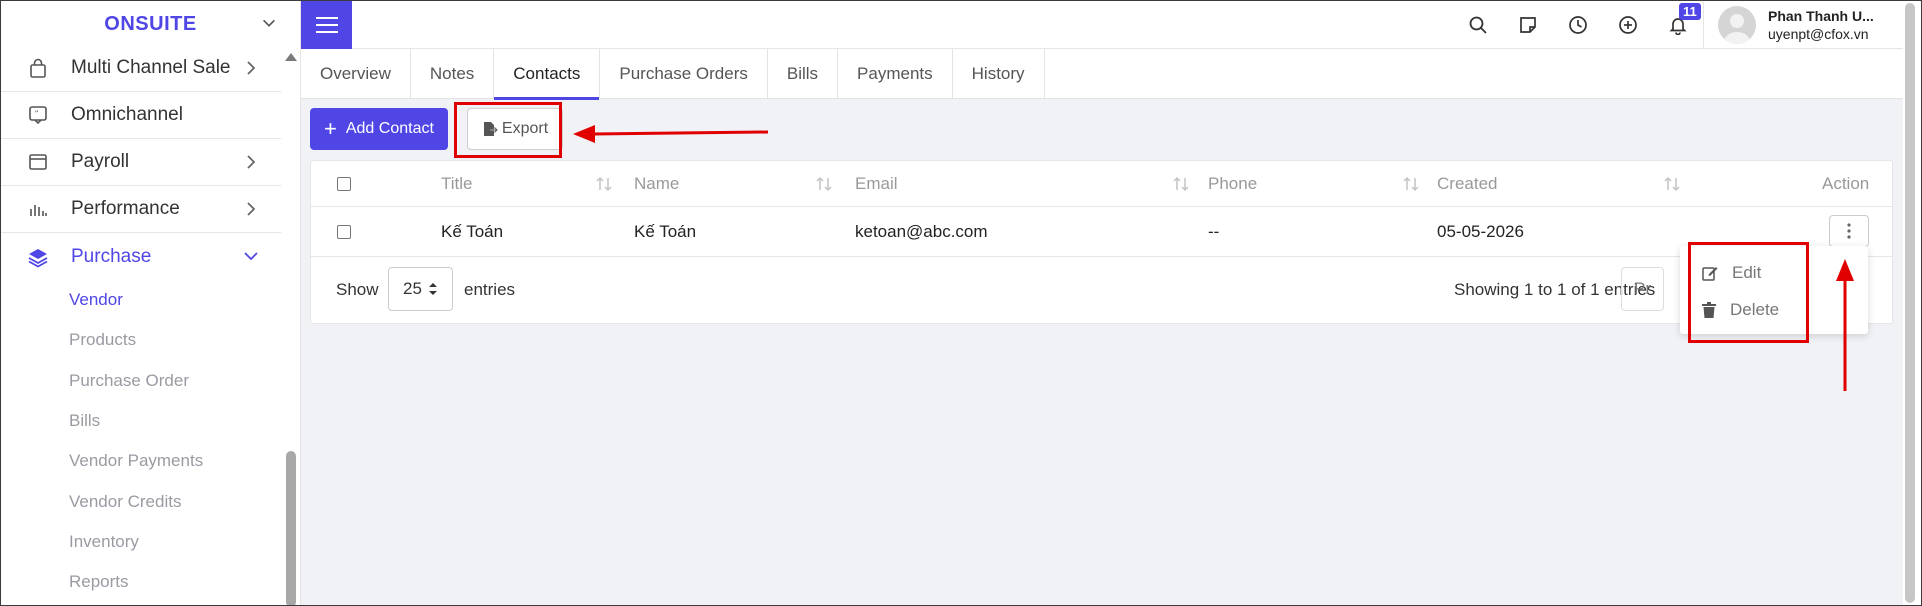  I want to click on entries-label: entries, so click(490, 289).